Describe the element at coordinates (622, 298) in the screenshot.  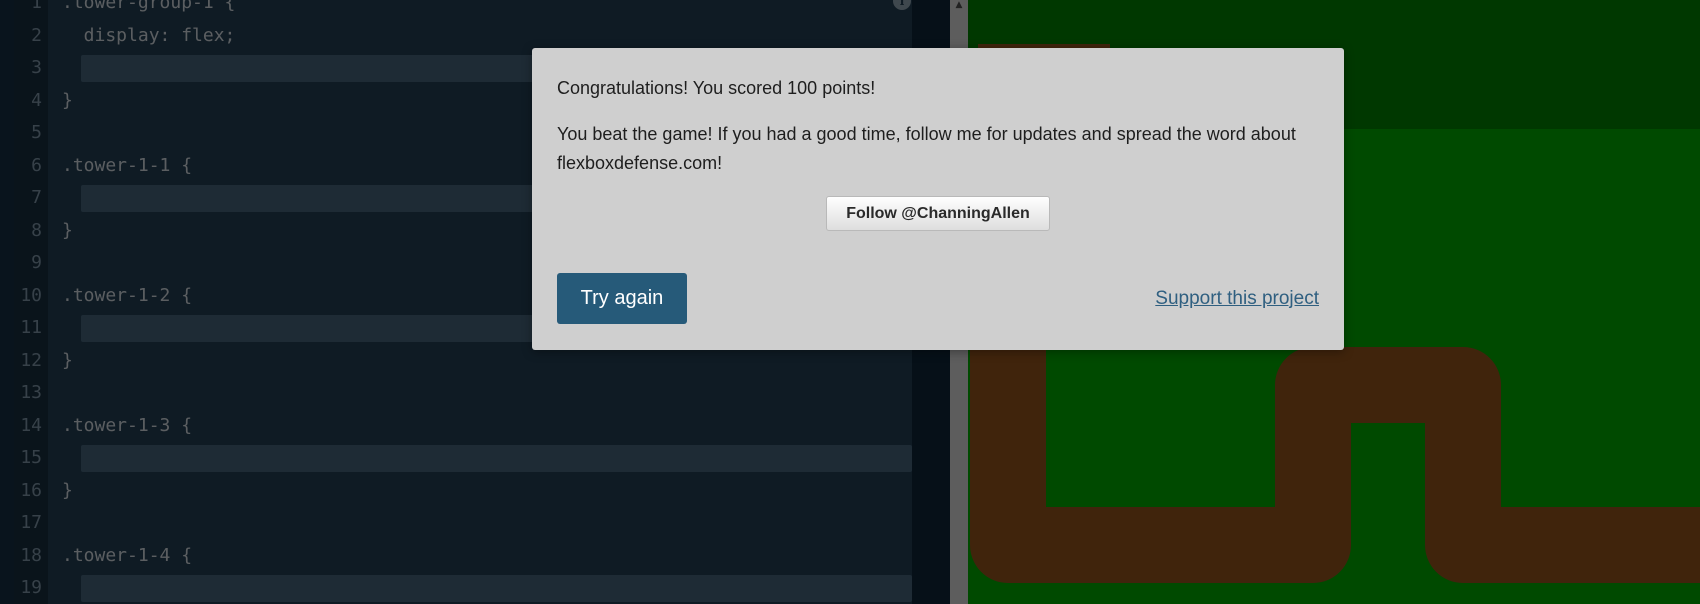
I see `try-again-button: Try again` at that location.